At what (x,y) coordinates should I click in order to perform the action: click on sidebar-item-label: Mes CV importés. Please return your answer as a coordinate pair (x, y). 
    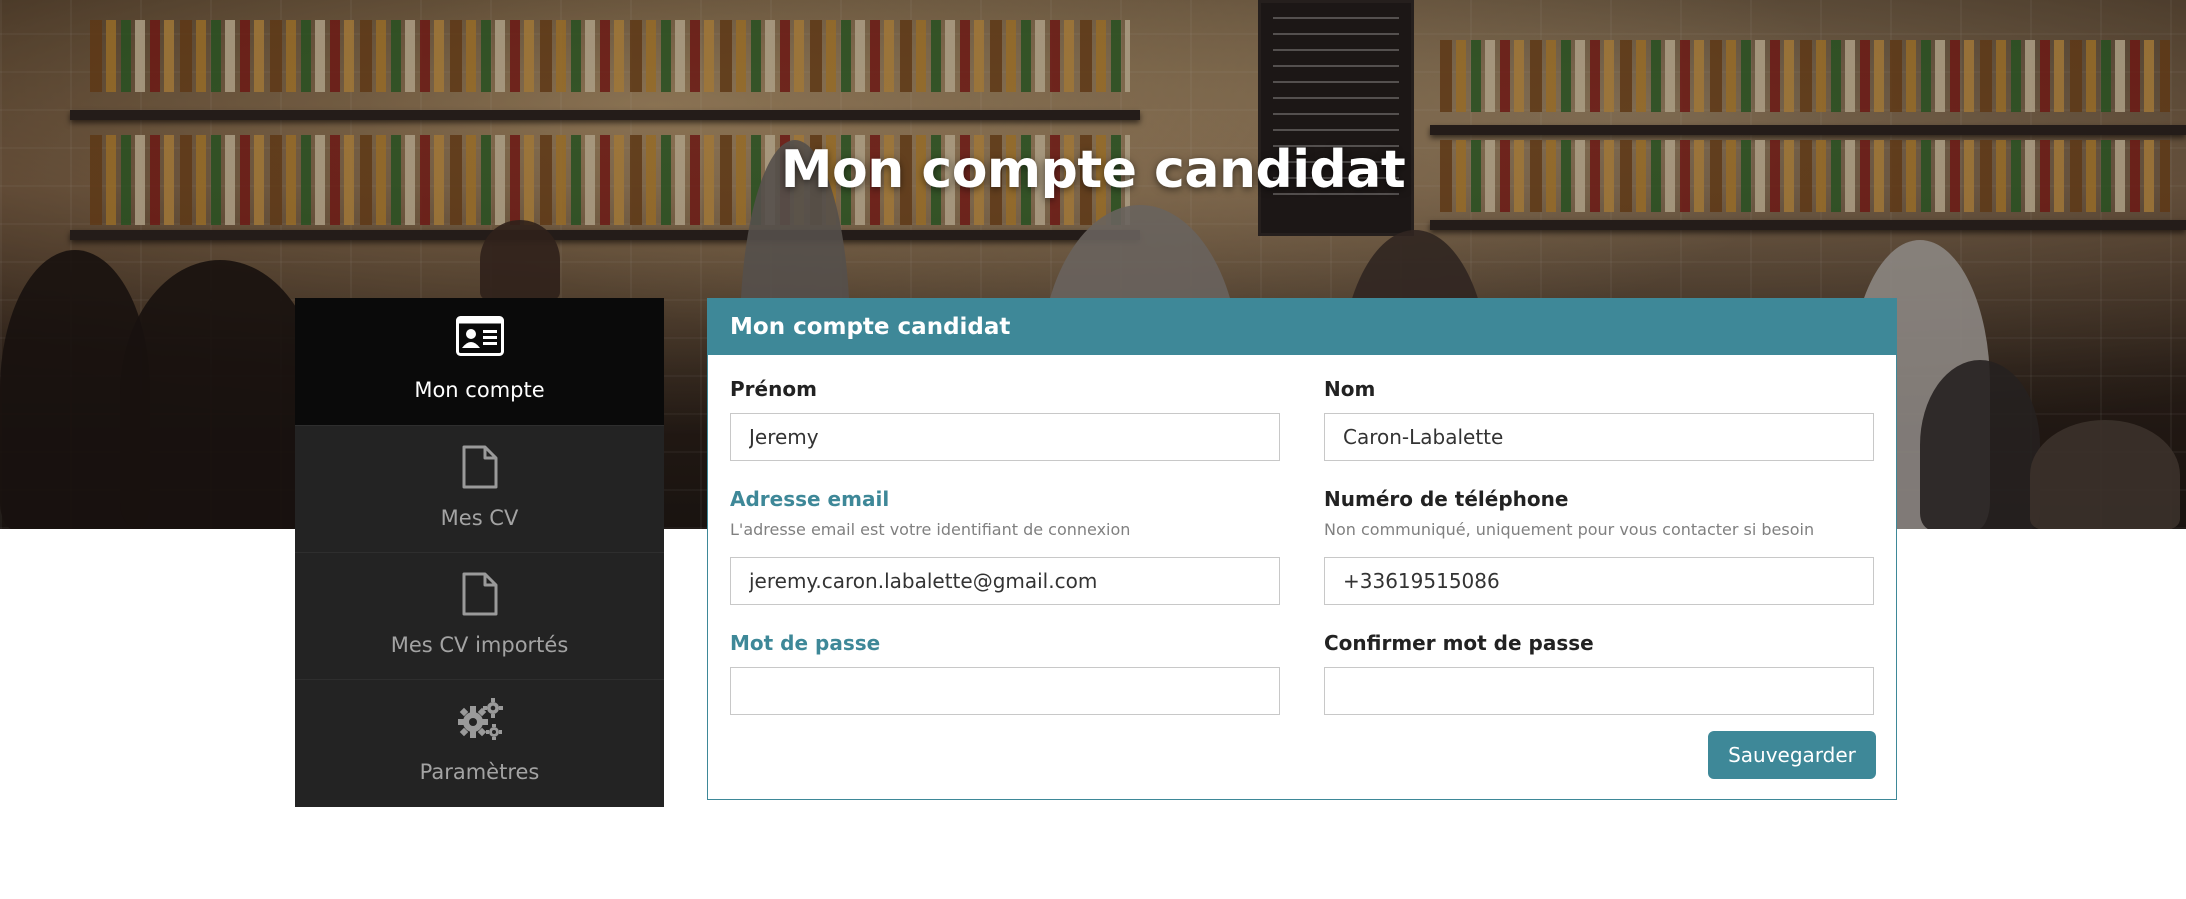
    Looking at the image, I should click on (479, 645).